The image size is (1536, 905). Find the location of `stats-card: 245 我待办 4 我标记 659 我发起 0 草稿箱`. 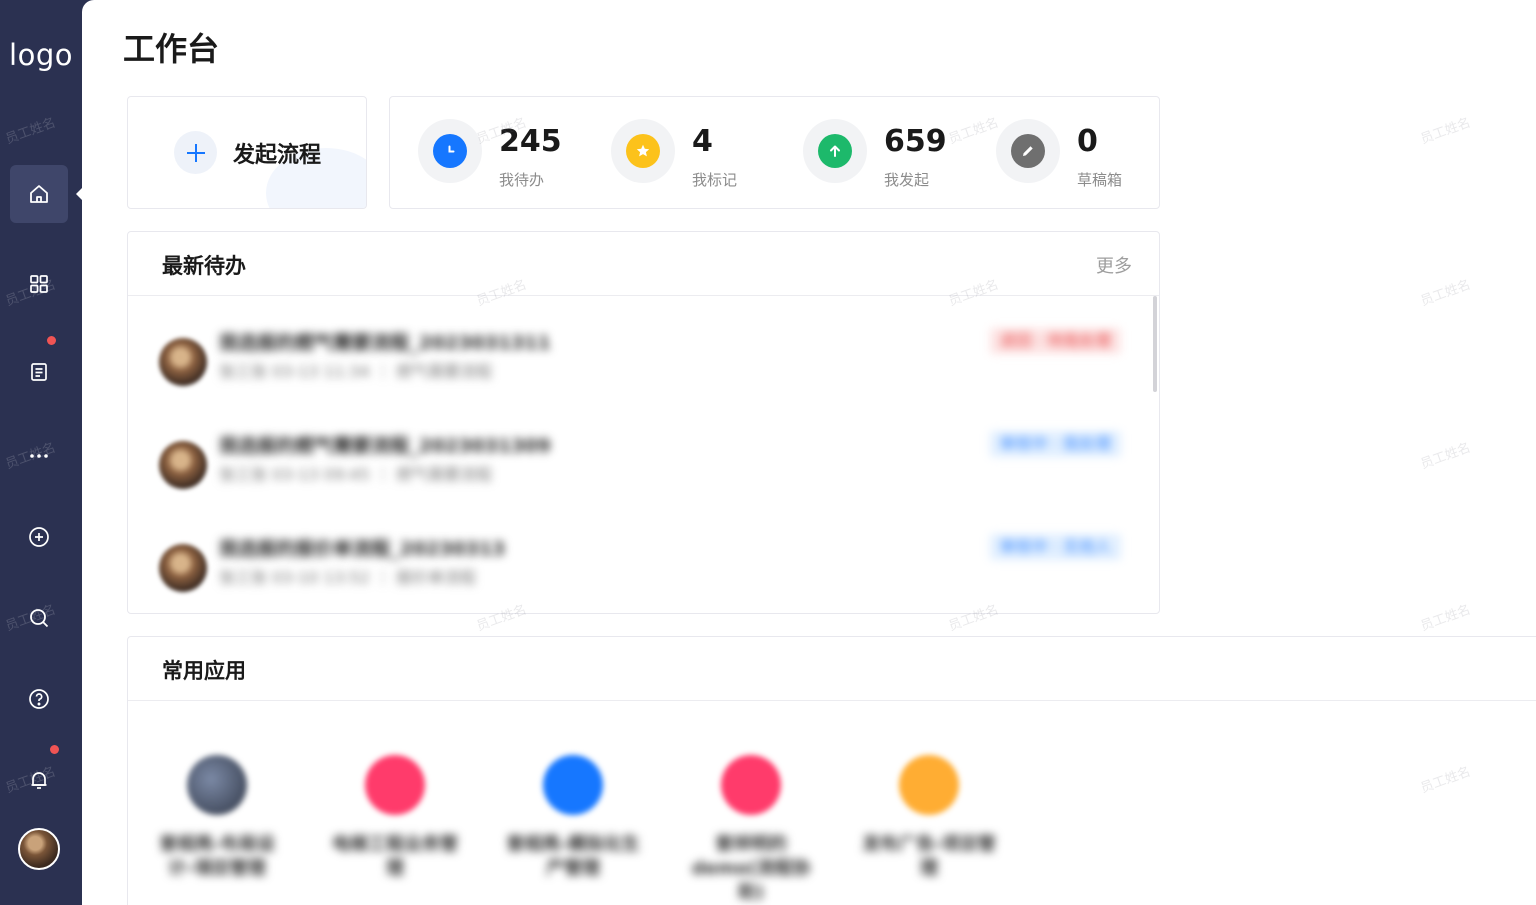

stats-card: 245 我待办 4 我标记 659 我发起 0 草稿箱 is located at coordinates (774, 152).